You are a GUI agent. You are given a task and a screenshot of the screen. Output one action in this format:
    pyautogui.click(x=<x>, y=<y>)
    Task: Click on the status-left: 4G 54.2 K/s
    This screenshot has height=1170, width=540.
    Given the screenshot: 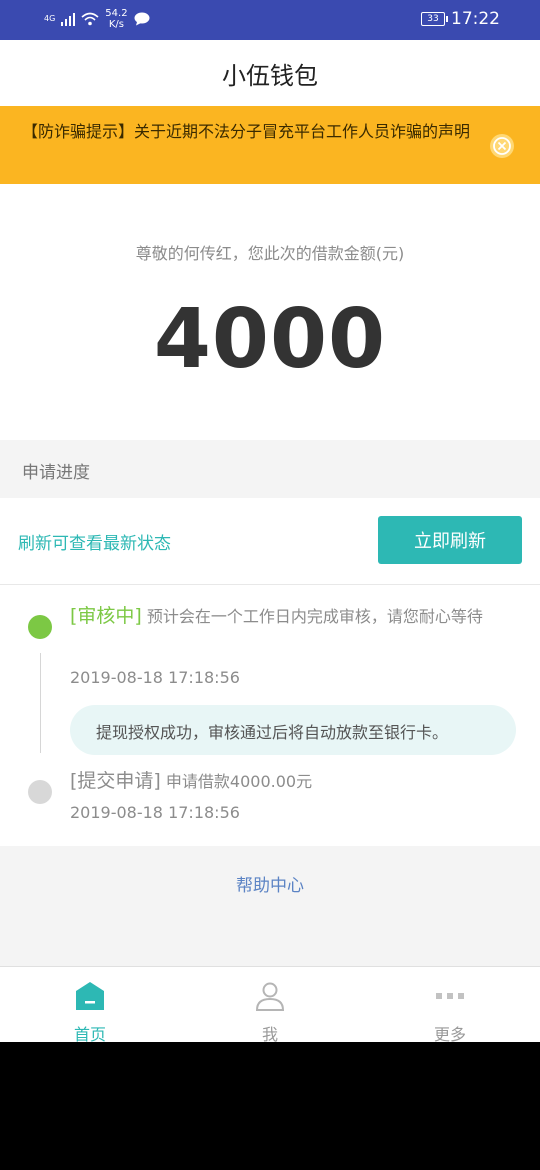 What is the action you would take?
    pyautogui.click(x=97, y=19)
    